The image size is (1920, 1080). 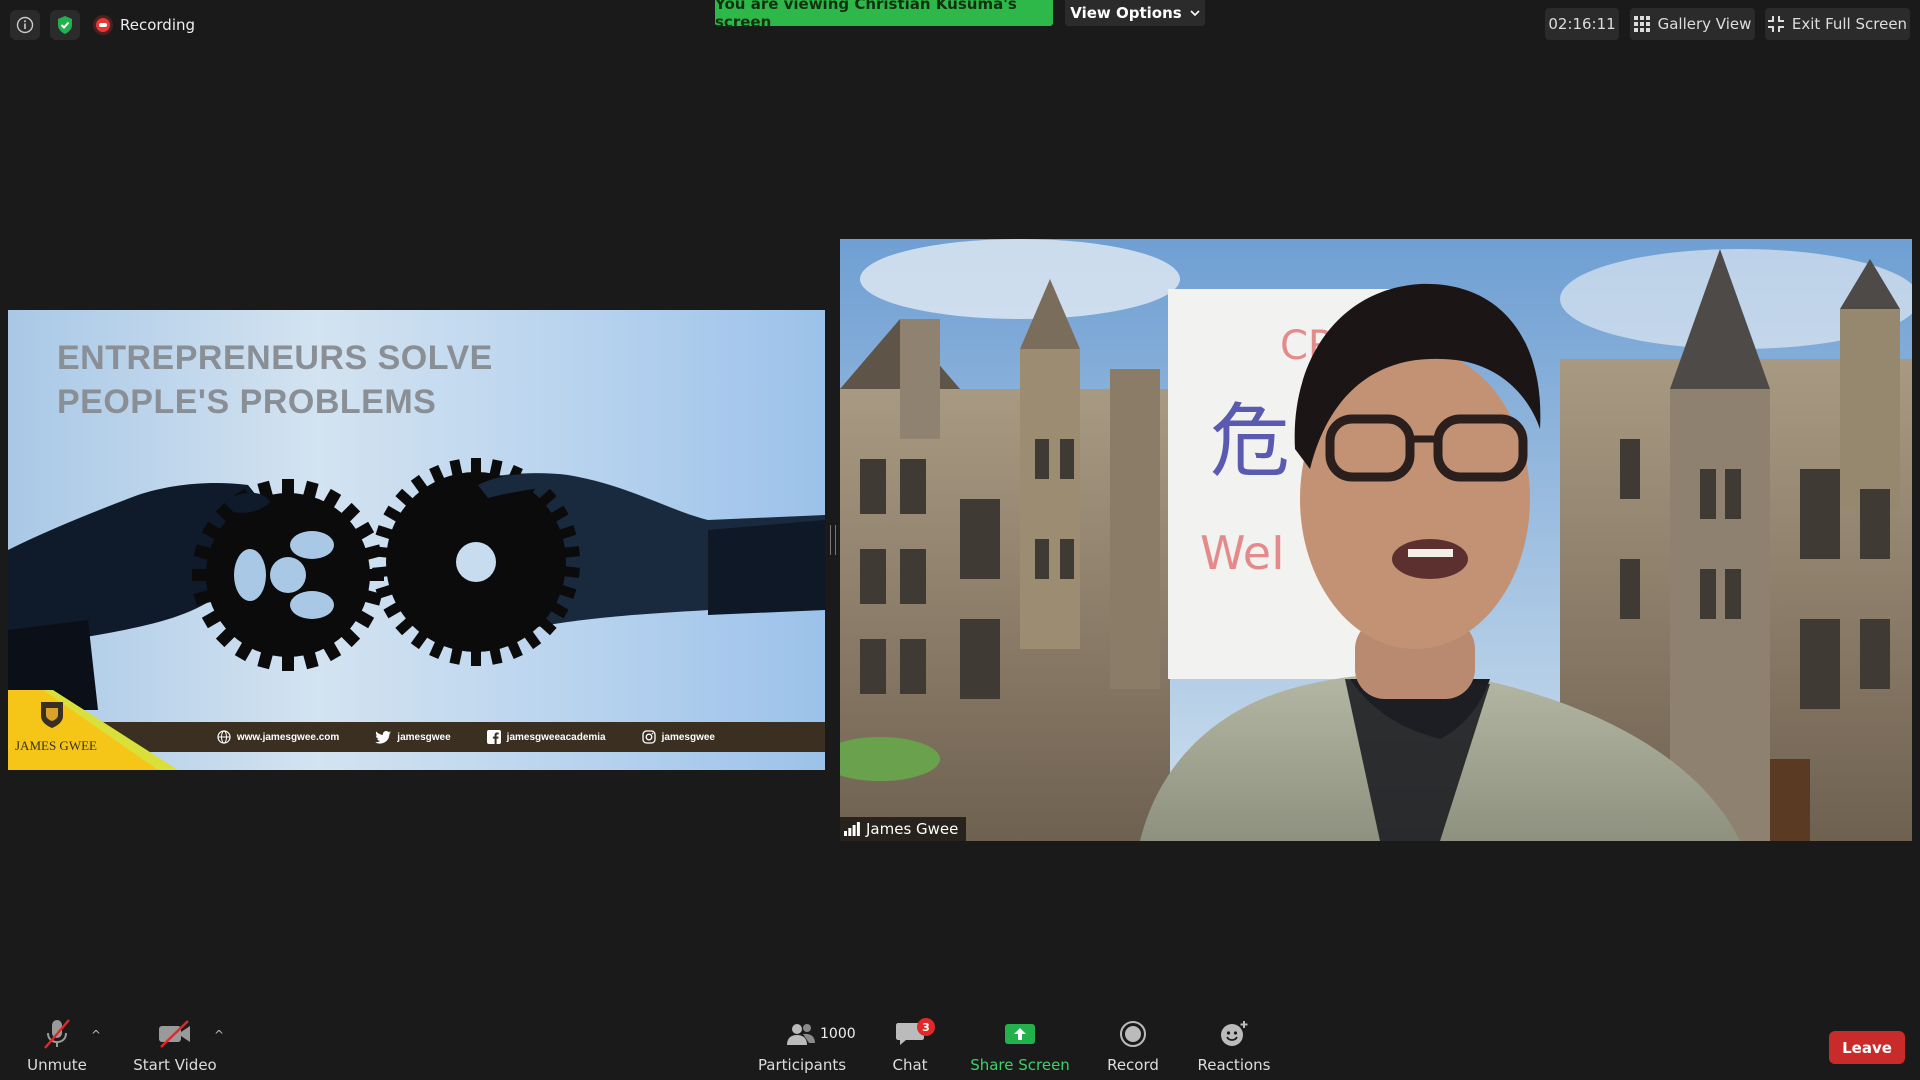 I want to click on gallery-view-label: Gallery View, so click(x=1704, y=24).